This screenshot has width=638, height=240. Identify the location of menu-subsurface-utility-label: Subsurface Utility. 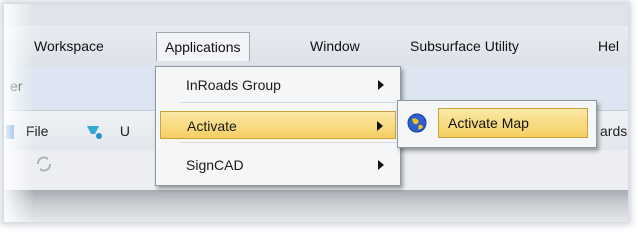
(464, 46).